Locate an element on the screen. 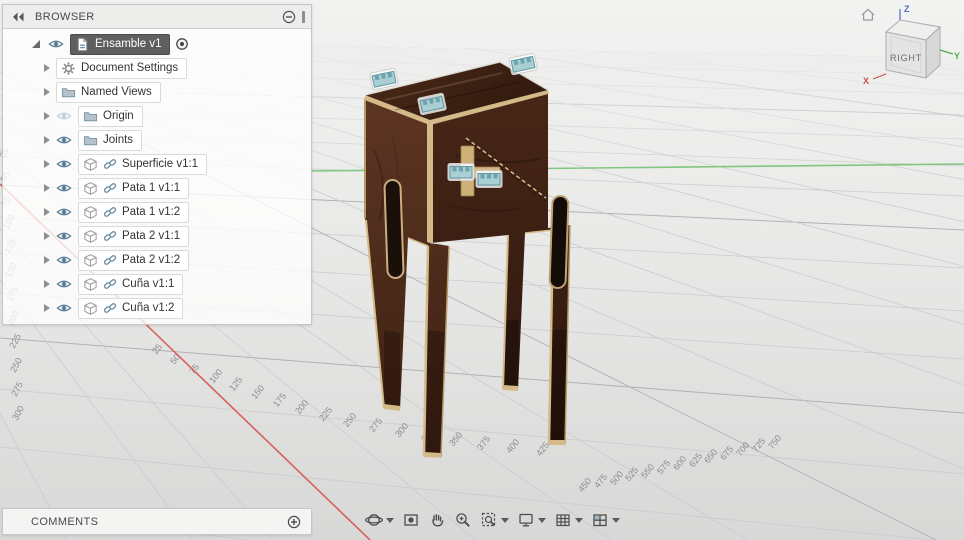 This screenshot has height=540, width=964. right-slot-cutout is located at coordinates (559, 242).